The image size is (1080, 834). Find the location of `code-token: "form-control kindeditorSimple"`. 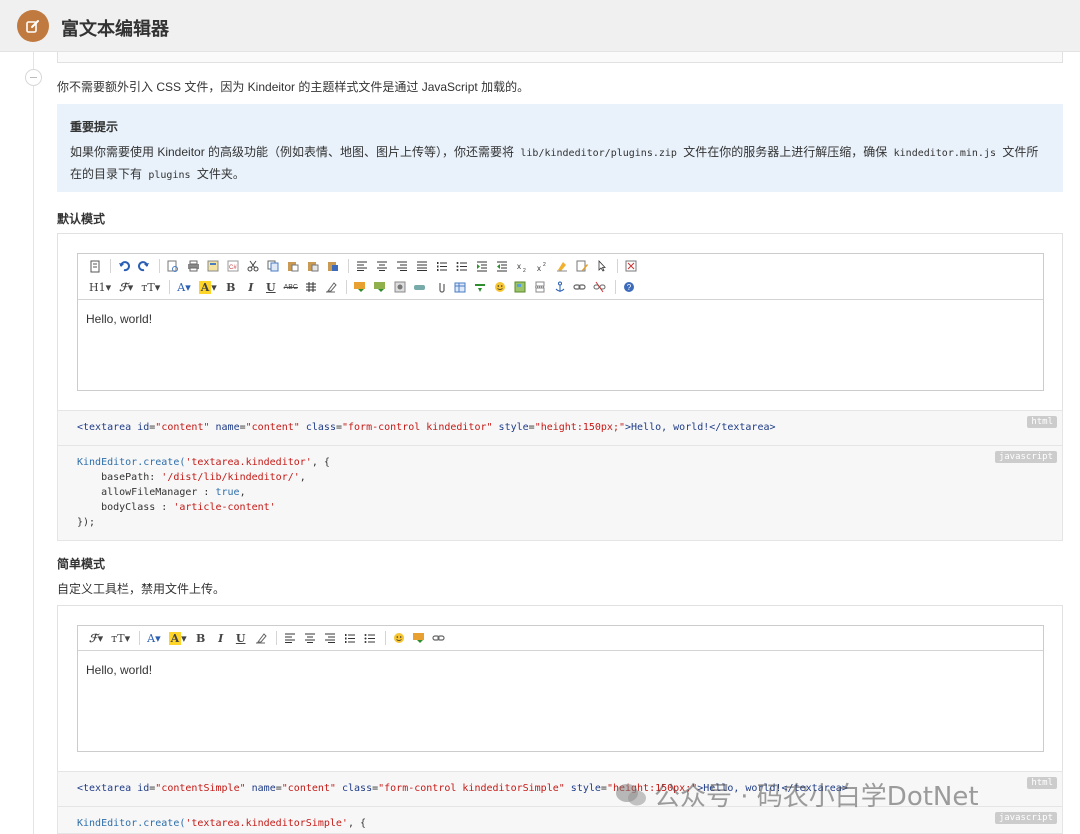

code-token: "form-control kindeditorSimple" is located at coordinates (471, 788).